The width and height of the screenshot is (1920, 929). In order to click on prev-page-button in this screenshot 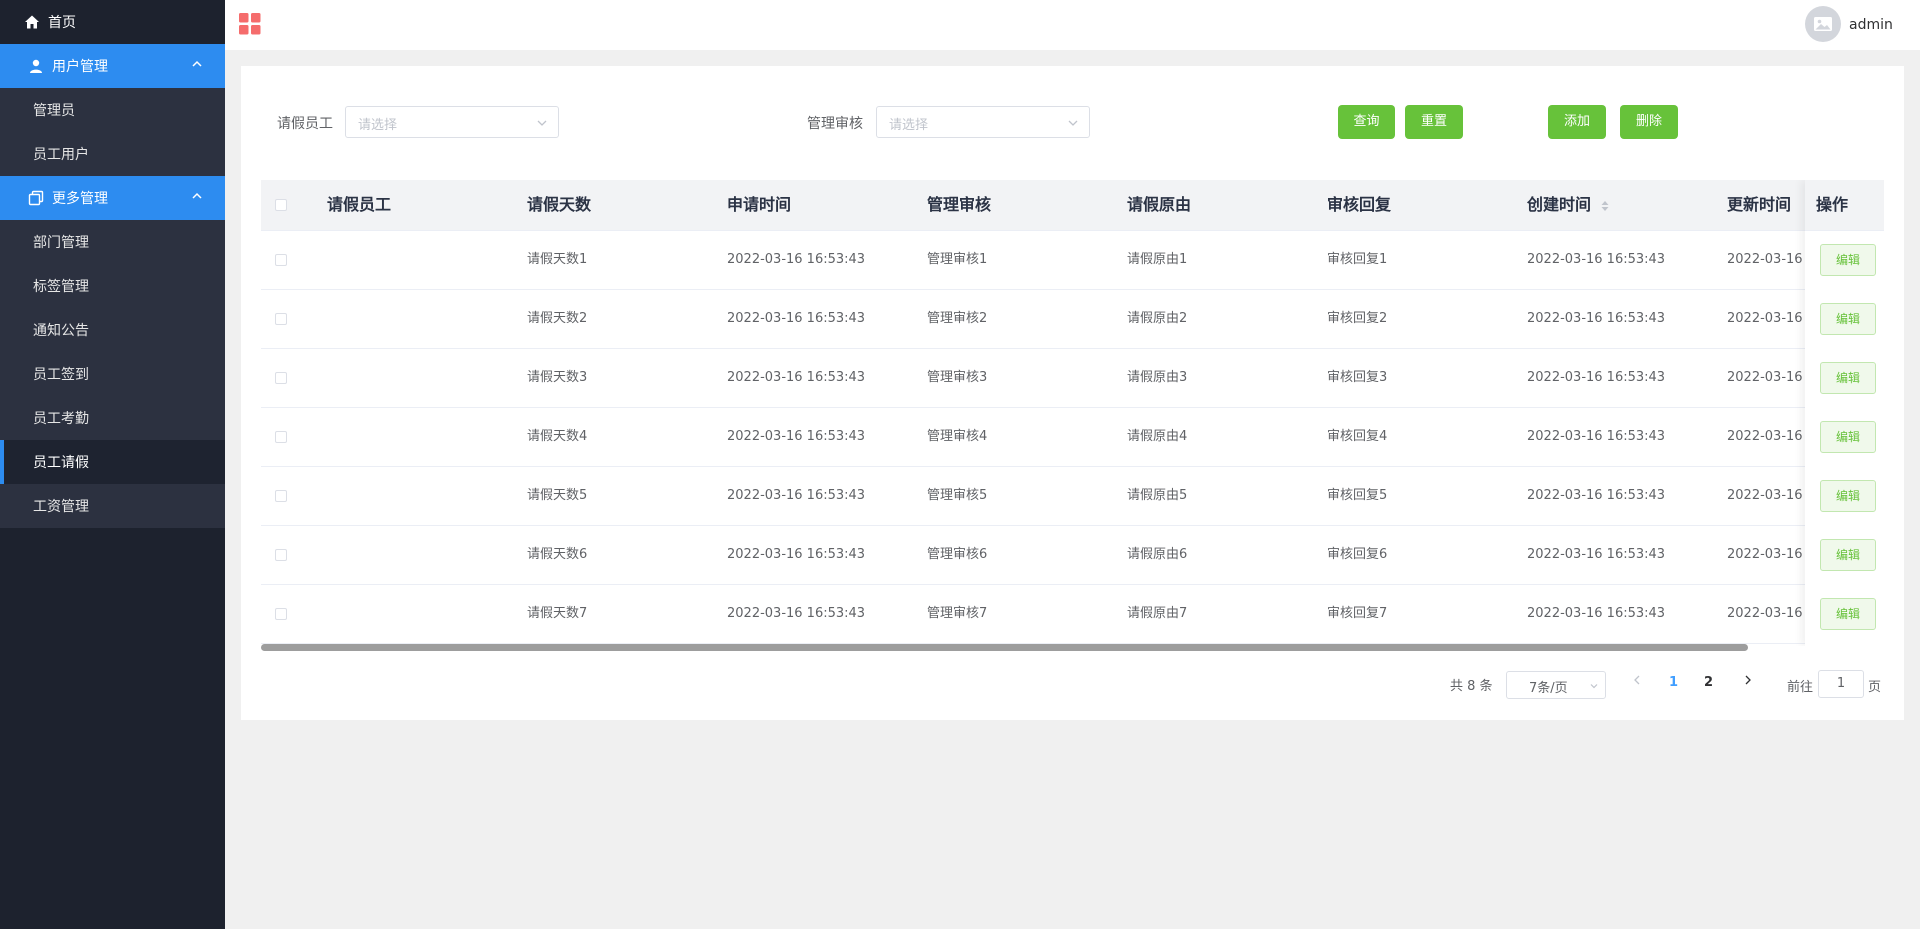, I will do `click(1637, 682)`.